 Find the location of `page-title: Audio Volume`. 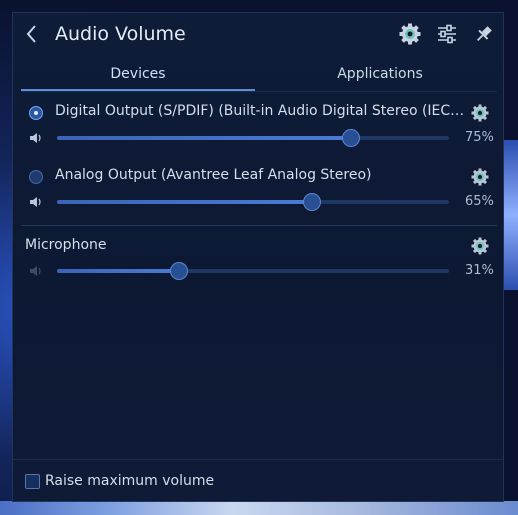

page-title: Audio Volume is located at coordinates (120, 34).